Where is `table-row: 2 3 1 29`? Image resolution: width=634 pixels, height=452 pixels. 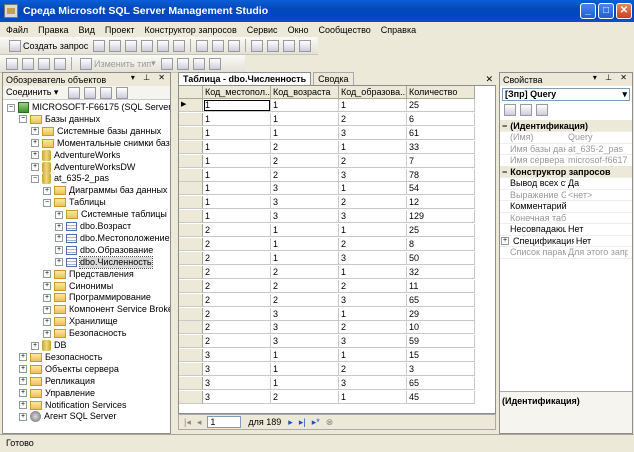
table-row: 2 3 1 29 is located at coordinates (337, 314).